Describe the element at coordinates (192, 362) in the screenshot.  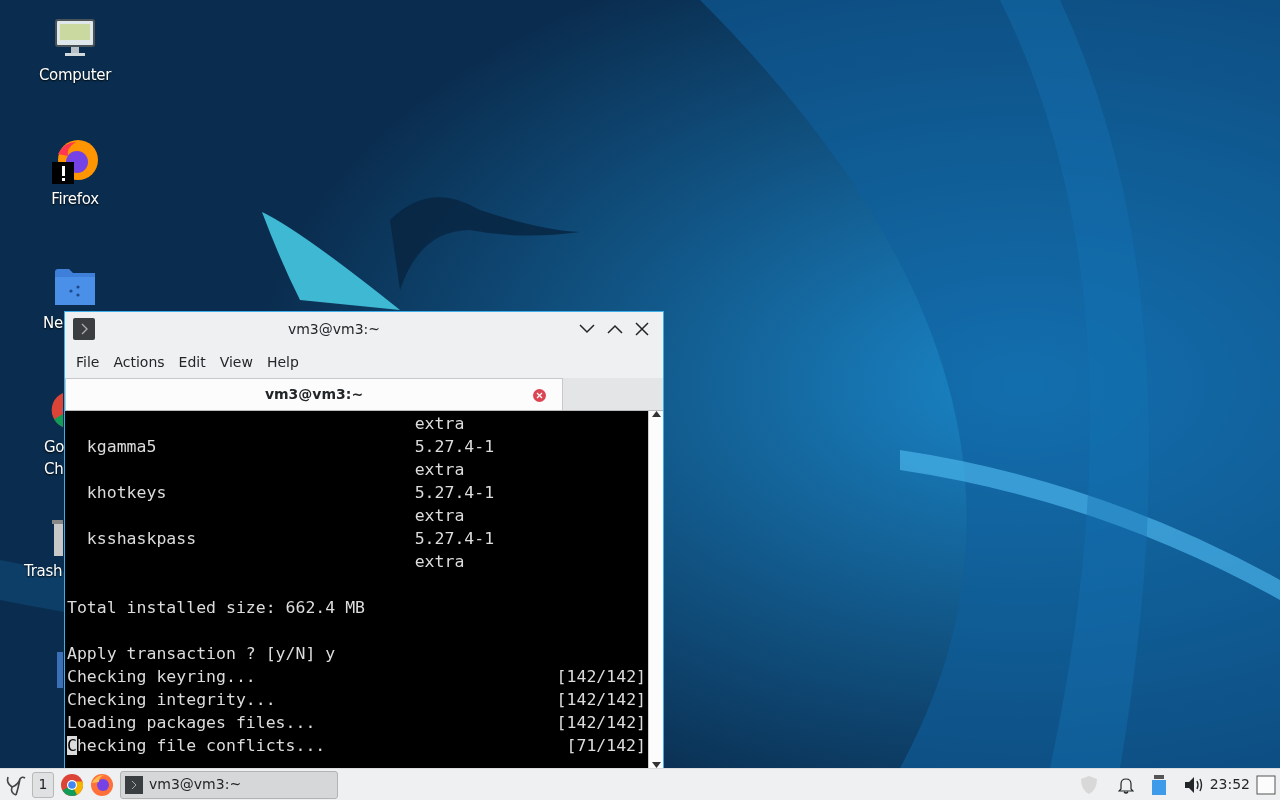
I see `menu-item: Edit` at that location.